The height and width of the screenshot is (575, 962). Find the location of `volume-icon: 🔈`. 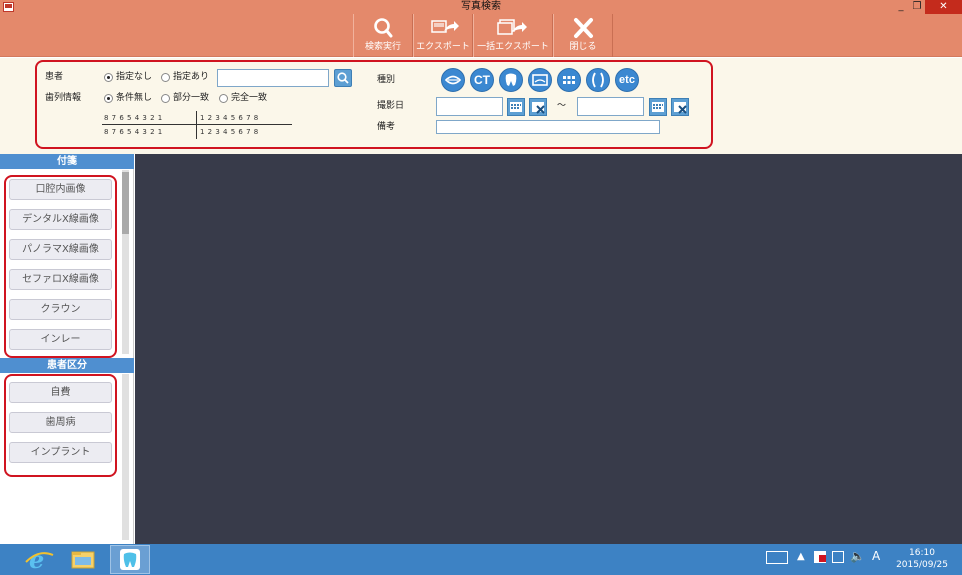

volume-icon: 🔈 is located at coordinates (857, 556).